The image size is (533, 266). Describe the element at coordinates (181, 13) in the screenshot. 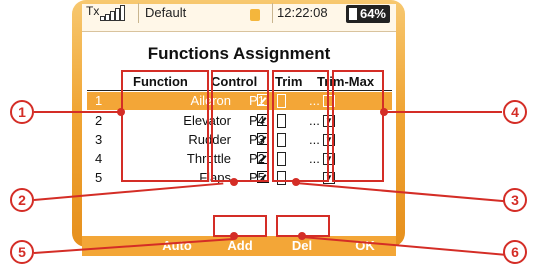

I see `model-name: Default` at that location.